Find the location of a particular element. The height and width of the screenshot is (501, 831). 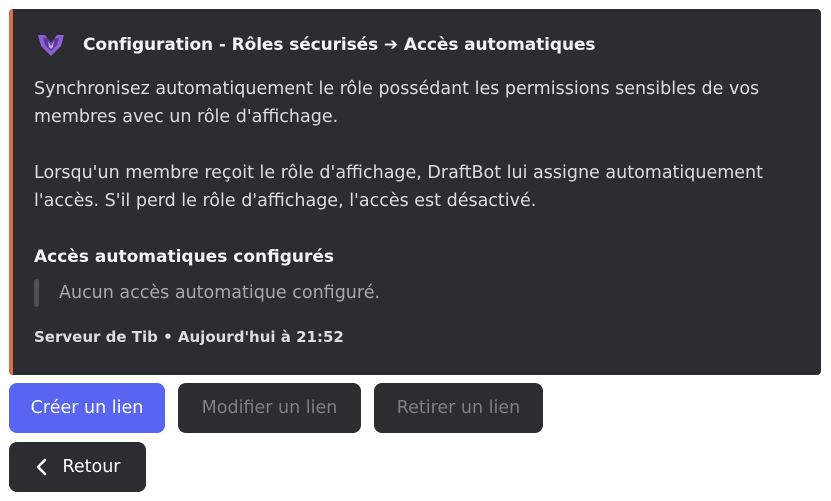

embed-footer: Serveur de Tib • Aujourd'hui à 21:52 is located at coordinates (189, 337).